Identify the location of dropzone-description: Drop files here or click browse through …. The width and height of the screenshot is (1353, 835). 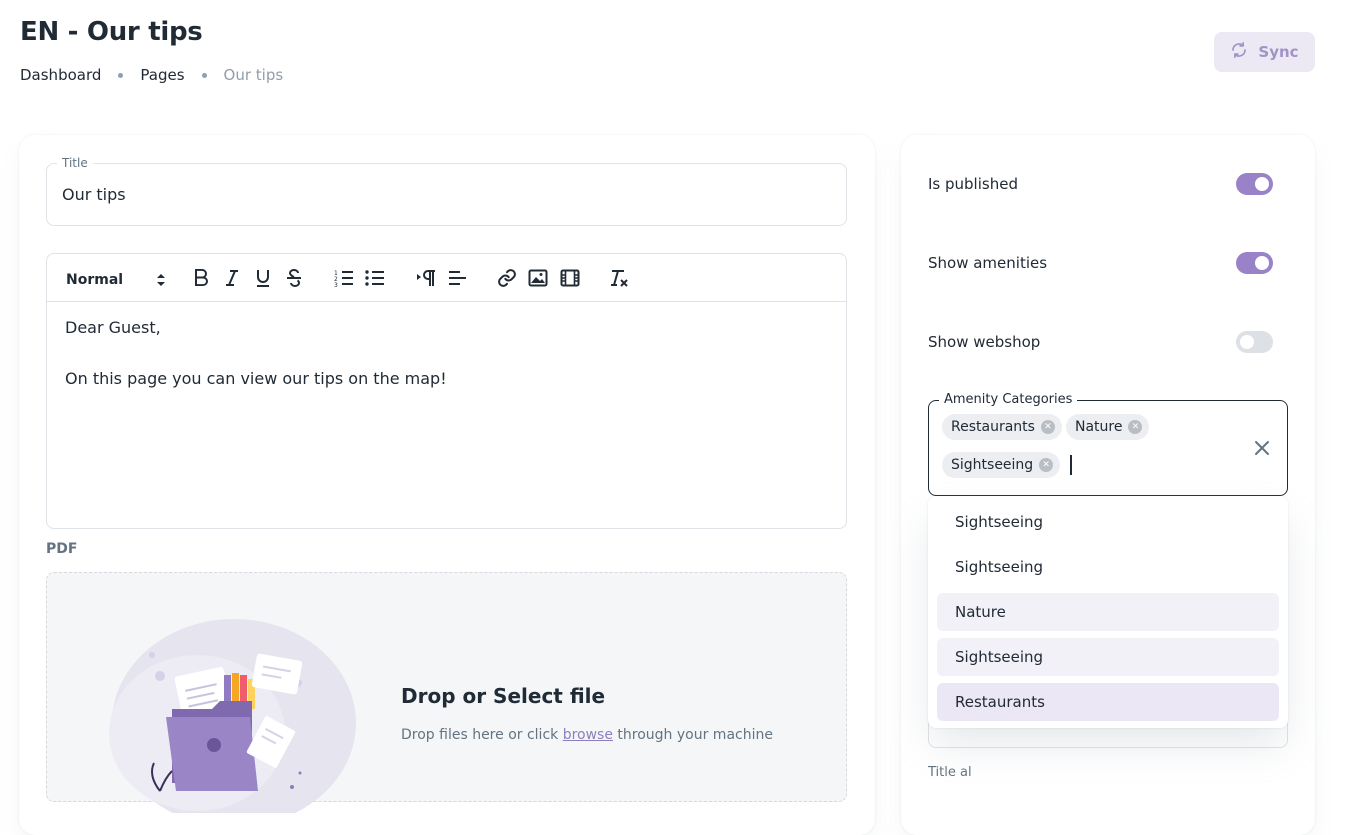
(587, 735).